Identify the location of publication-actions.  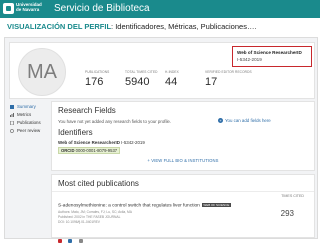
(71, 236).